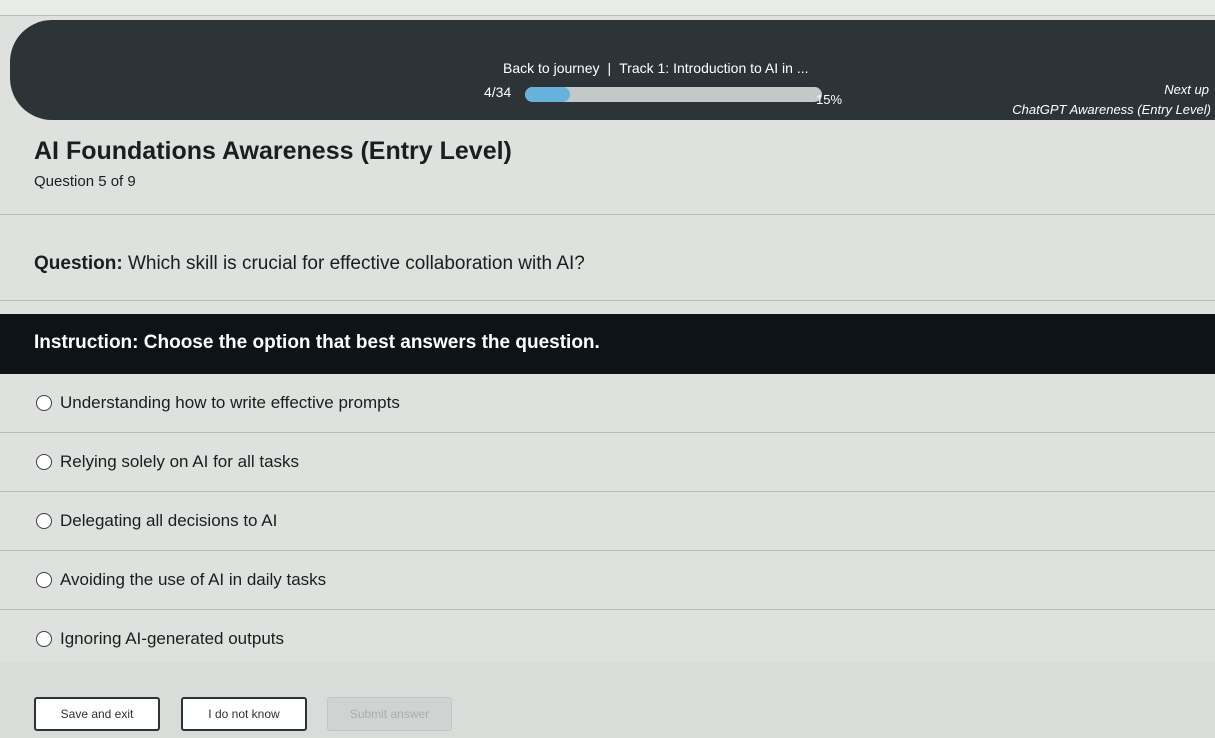 The height and width of the screenshot is (738, 1215). Describe the element at coordinates (273, 151) in the screenshot. I see `page-title: AI Foundations Awareness (Entry Level)` at that location.